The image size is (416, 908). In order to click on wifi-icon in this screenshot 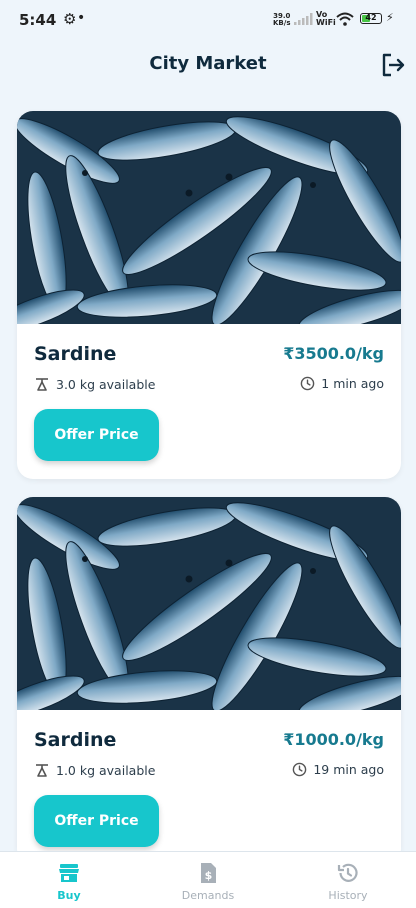, I will do `click(345, 19)`.